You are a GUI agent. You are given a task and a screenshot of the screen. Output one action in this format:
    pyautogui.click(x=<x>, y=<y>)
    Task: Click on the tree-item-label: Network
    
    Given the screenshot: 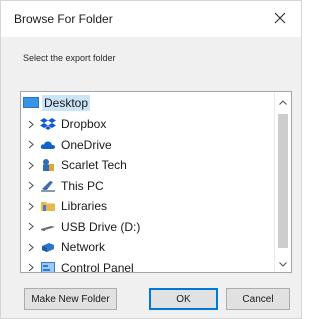 What is the action you would take?
    pyautogui.click(x=83, y=247)
    